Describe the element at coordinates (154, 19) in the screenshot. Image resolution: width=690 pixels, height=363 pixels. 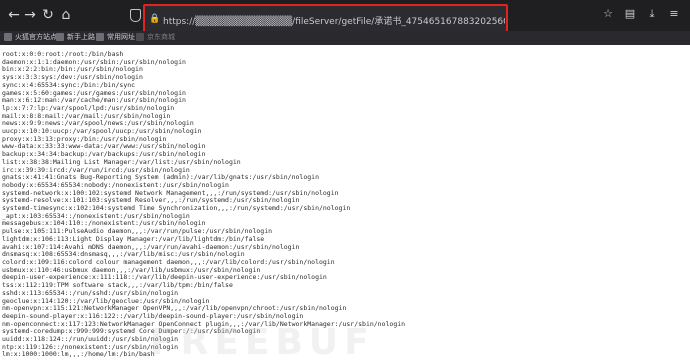
I see `lock-icon: 🔒` at that location.